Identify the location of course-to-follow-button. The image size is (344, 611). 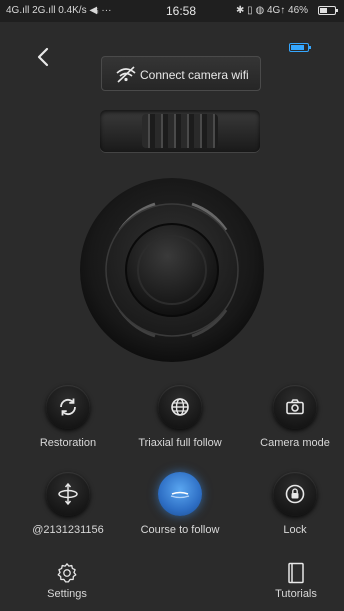
(180, 494).